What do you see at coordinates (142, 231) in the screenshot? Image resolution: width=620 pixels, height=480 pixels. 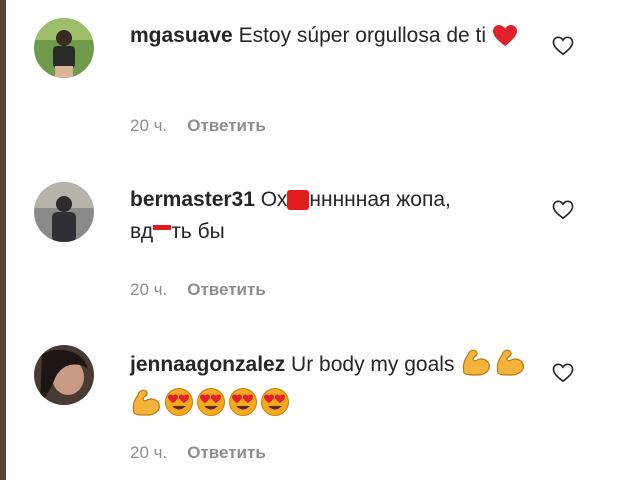 I see `comment-content-part3: вд` at bounding box center [142, 231].